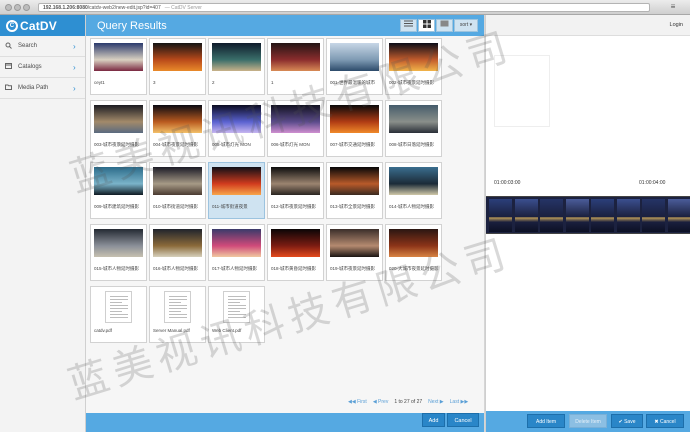 The image size is (690, 432). Describe the element at coordinates (177, 128) in the screenshot. I see `clip-card: 004-城市夜景延时摄影` at that location.